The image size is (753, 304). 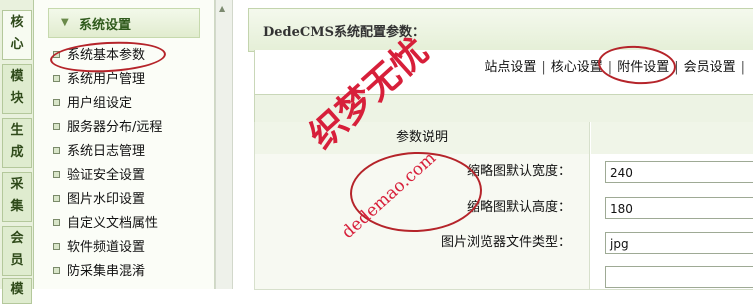 I want to click on tab-core-settings: 核心设置, so click(x=577, y=67).